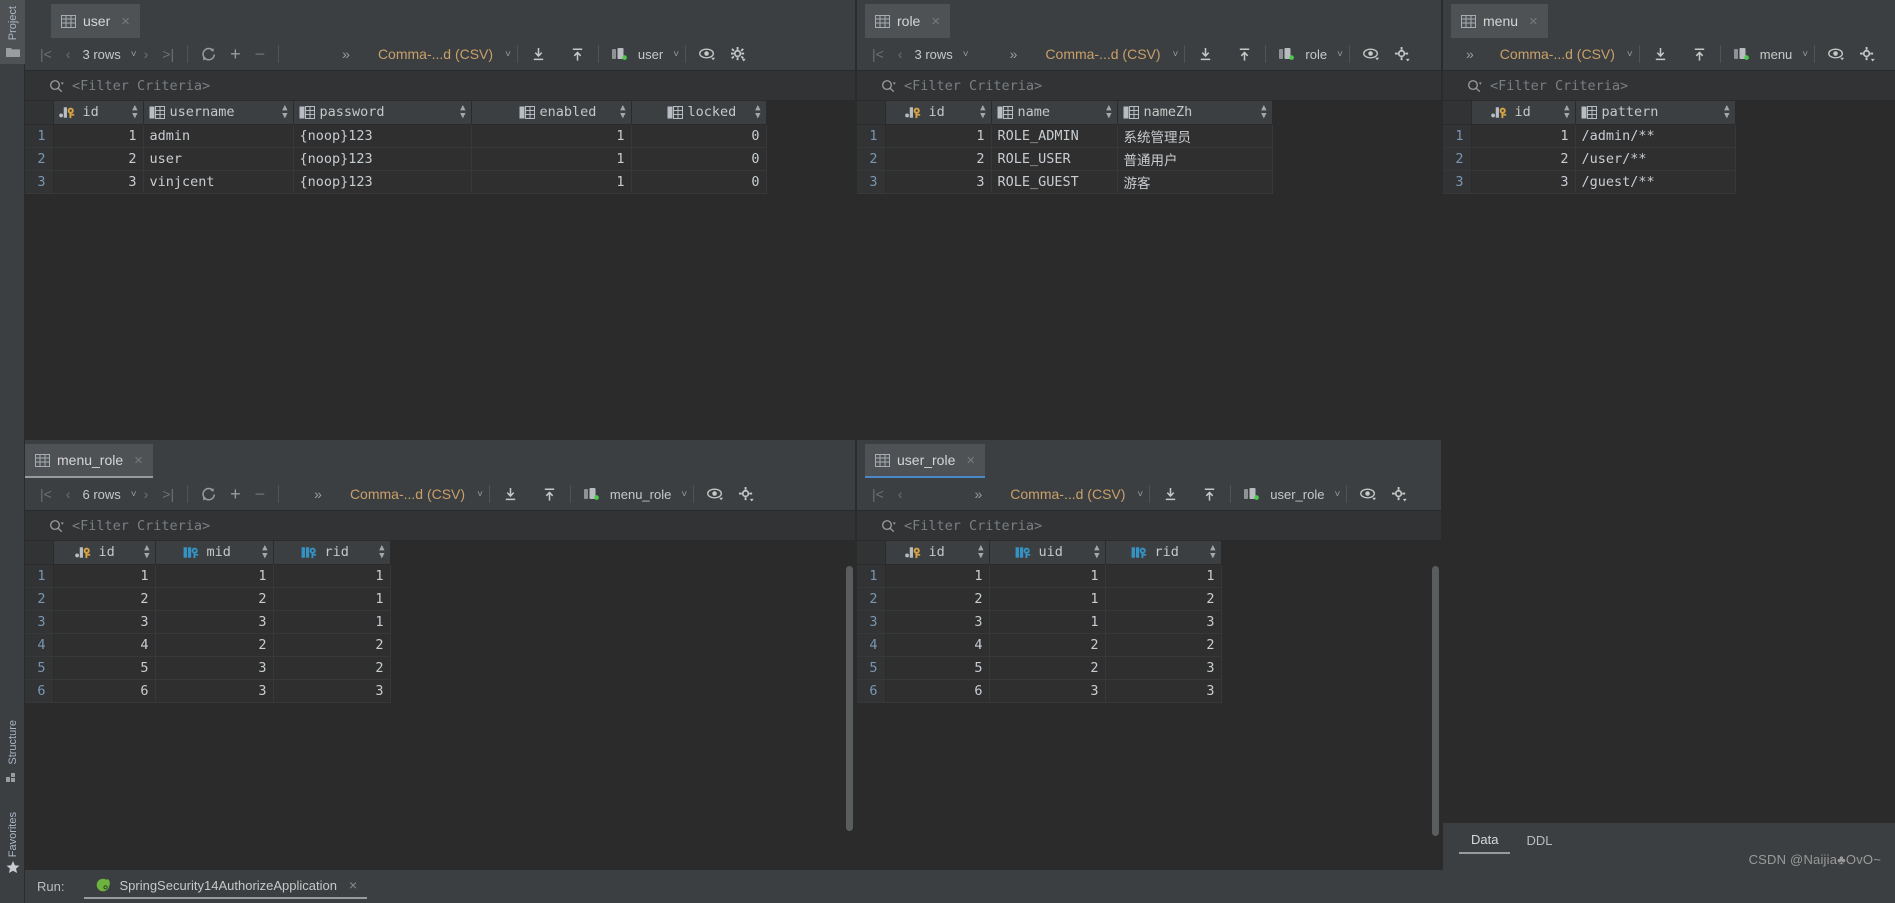 This screenshot has width=1895, height=903. Describe the element at coordinates (908, 21) in the screenshot. I see `tab-role: role ×` at that location.